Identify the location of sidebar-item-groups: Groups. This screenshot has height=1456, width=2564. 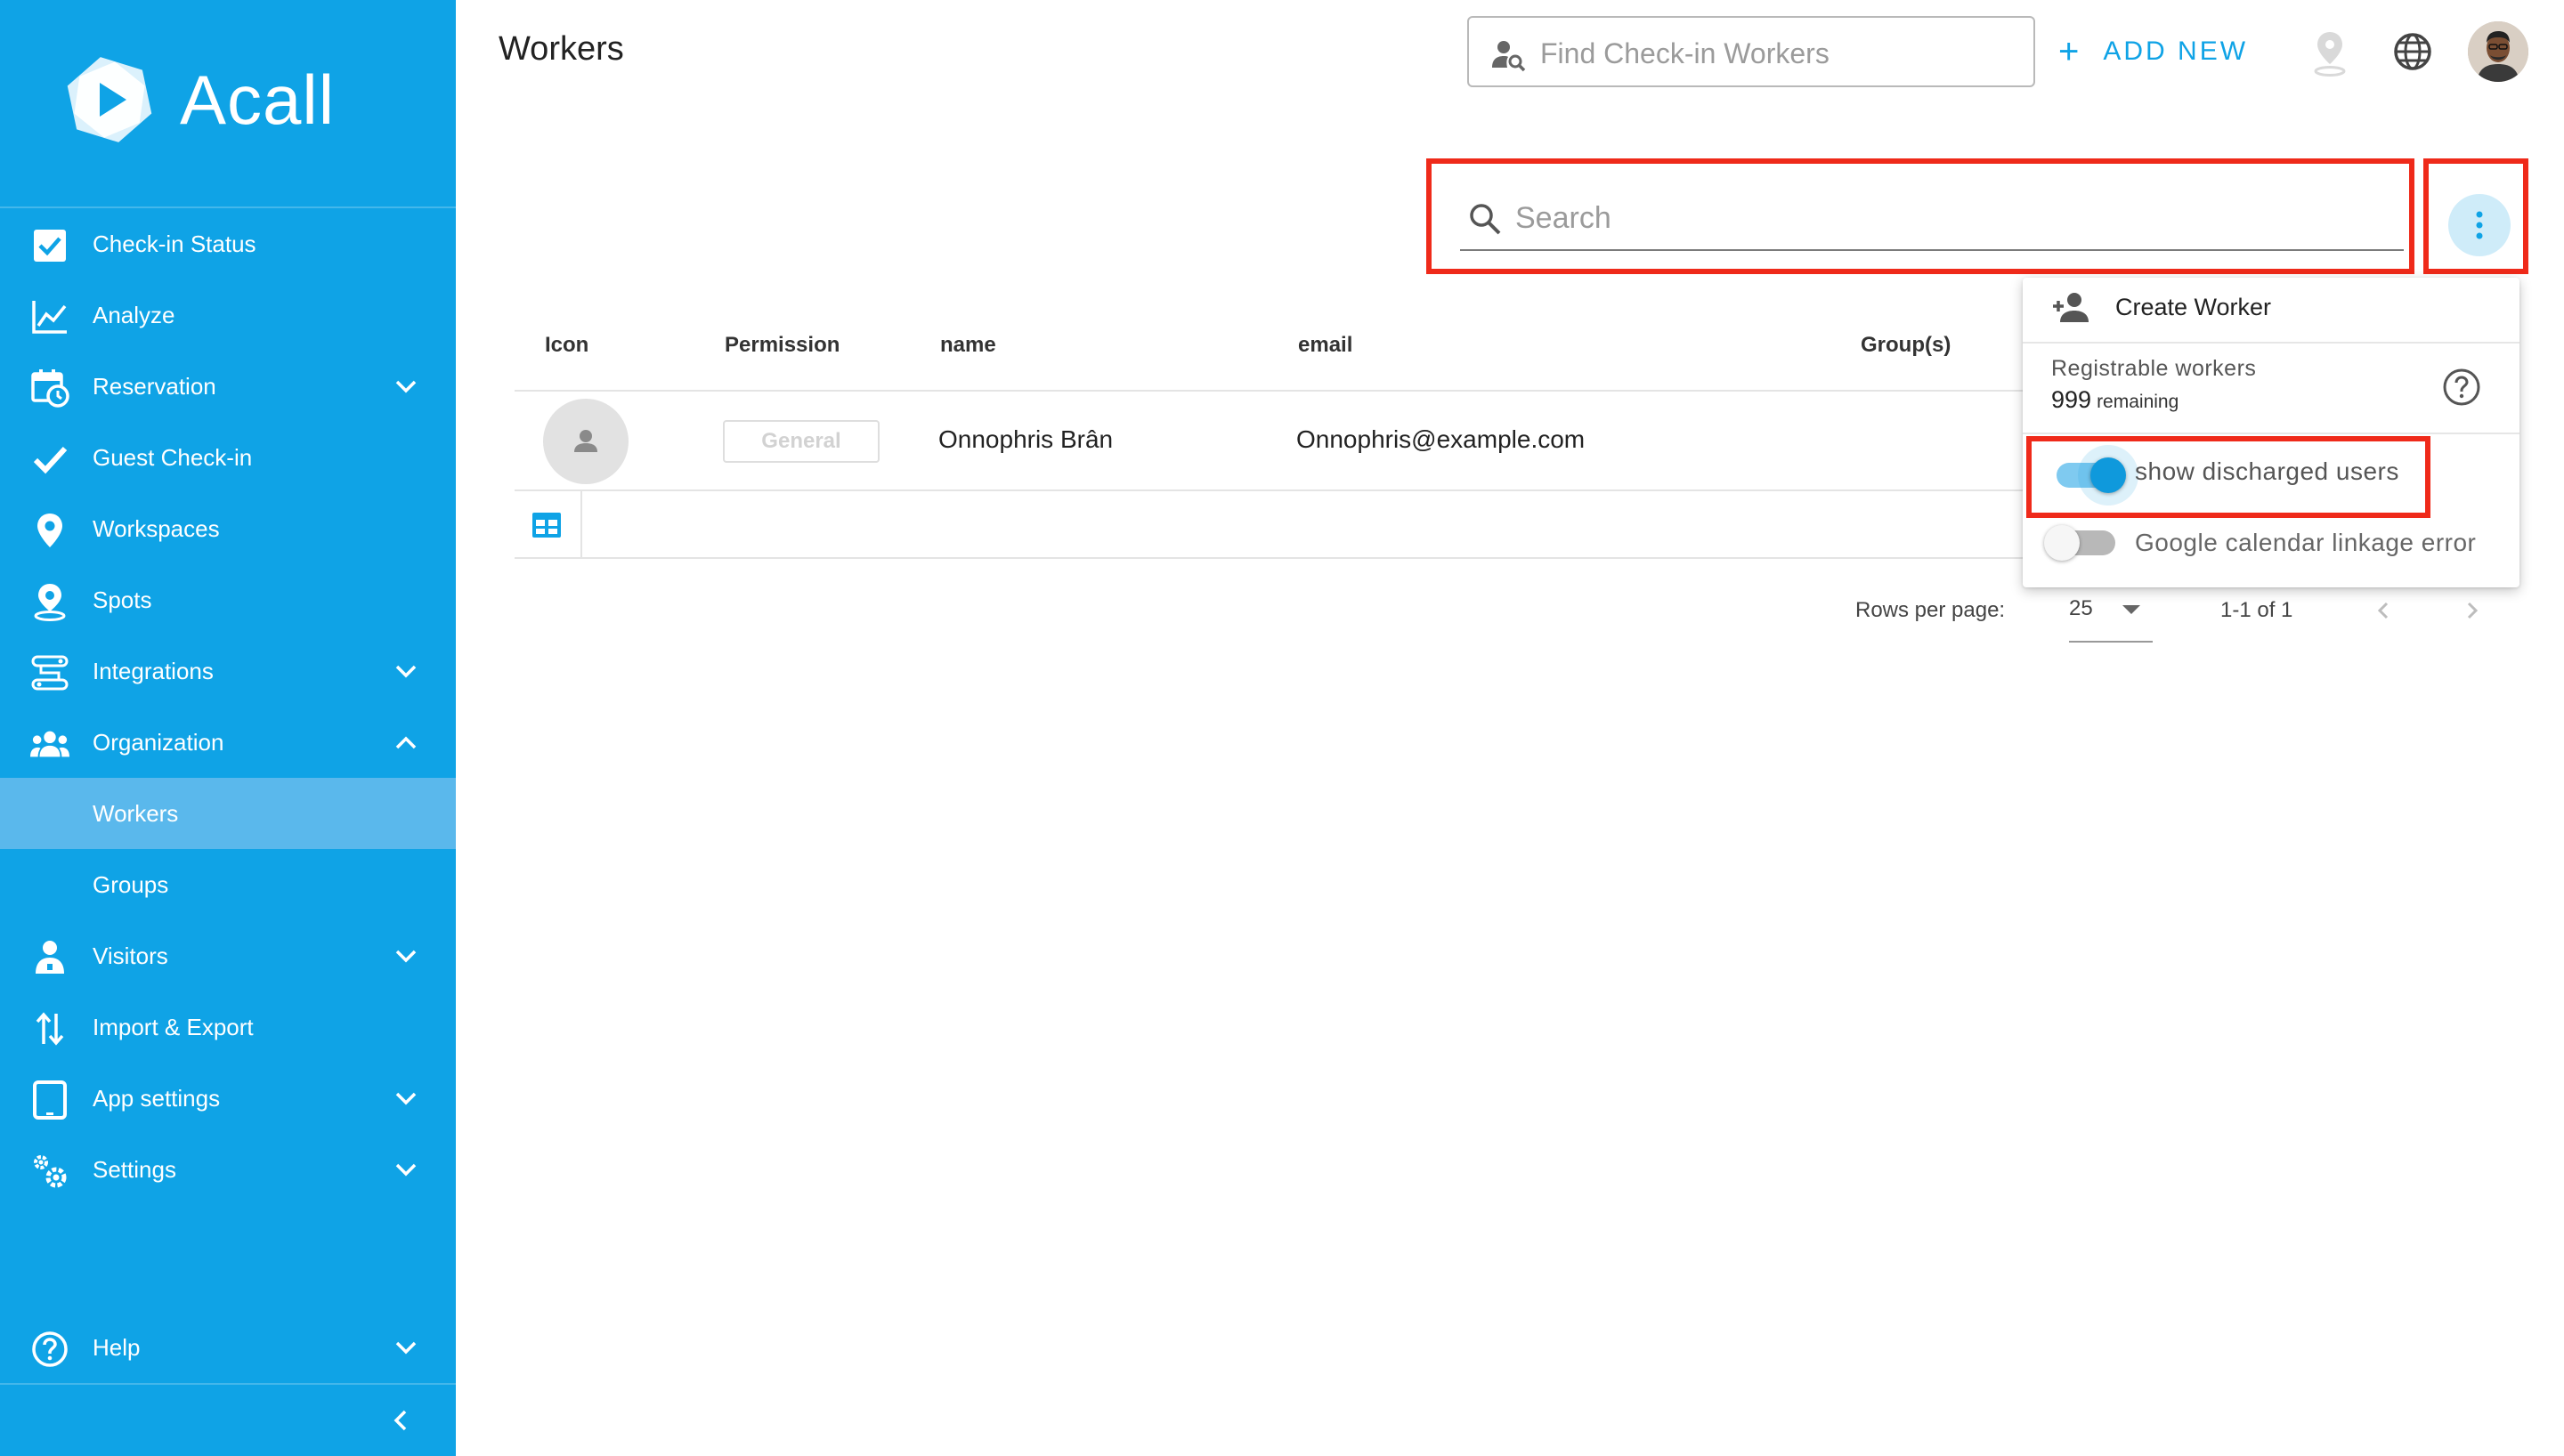
(228, 884).